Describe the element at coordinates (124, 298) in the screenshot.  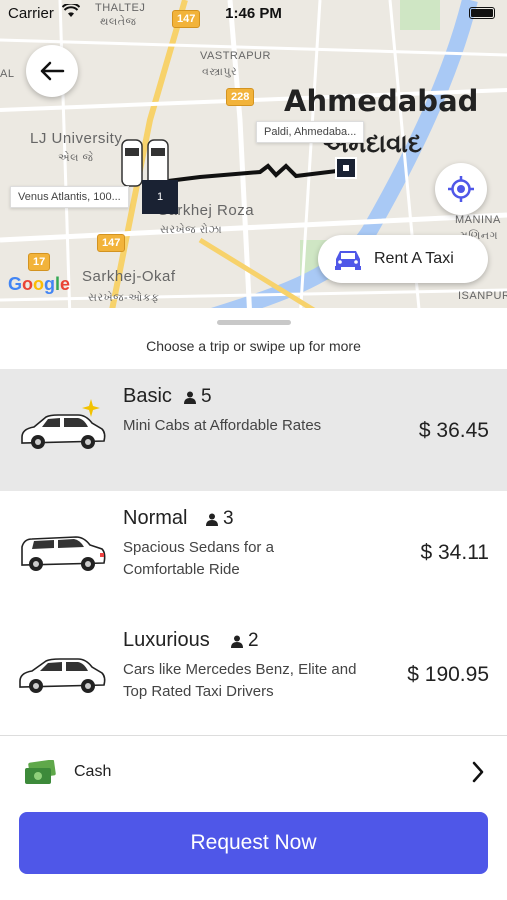
I see `map-label-sarkhej-okaf-guj: સરખેજ-ઓકફ` at that location.